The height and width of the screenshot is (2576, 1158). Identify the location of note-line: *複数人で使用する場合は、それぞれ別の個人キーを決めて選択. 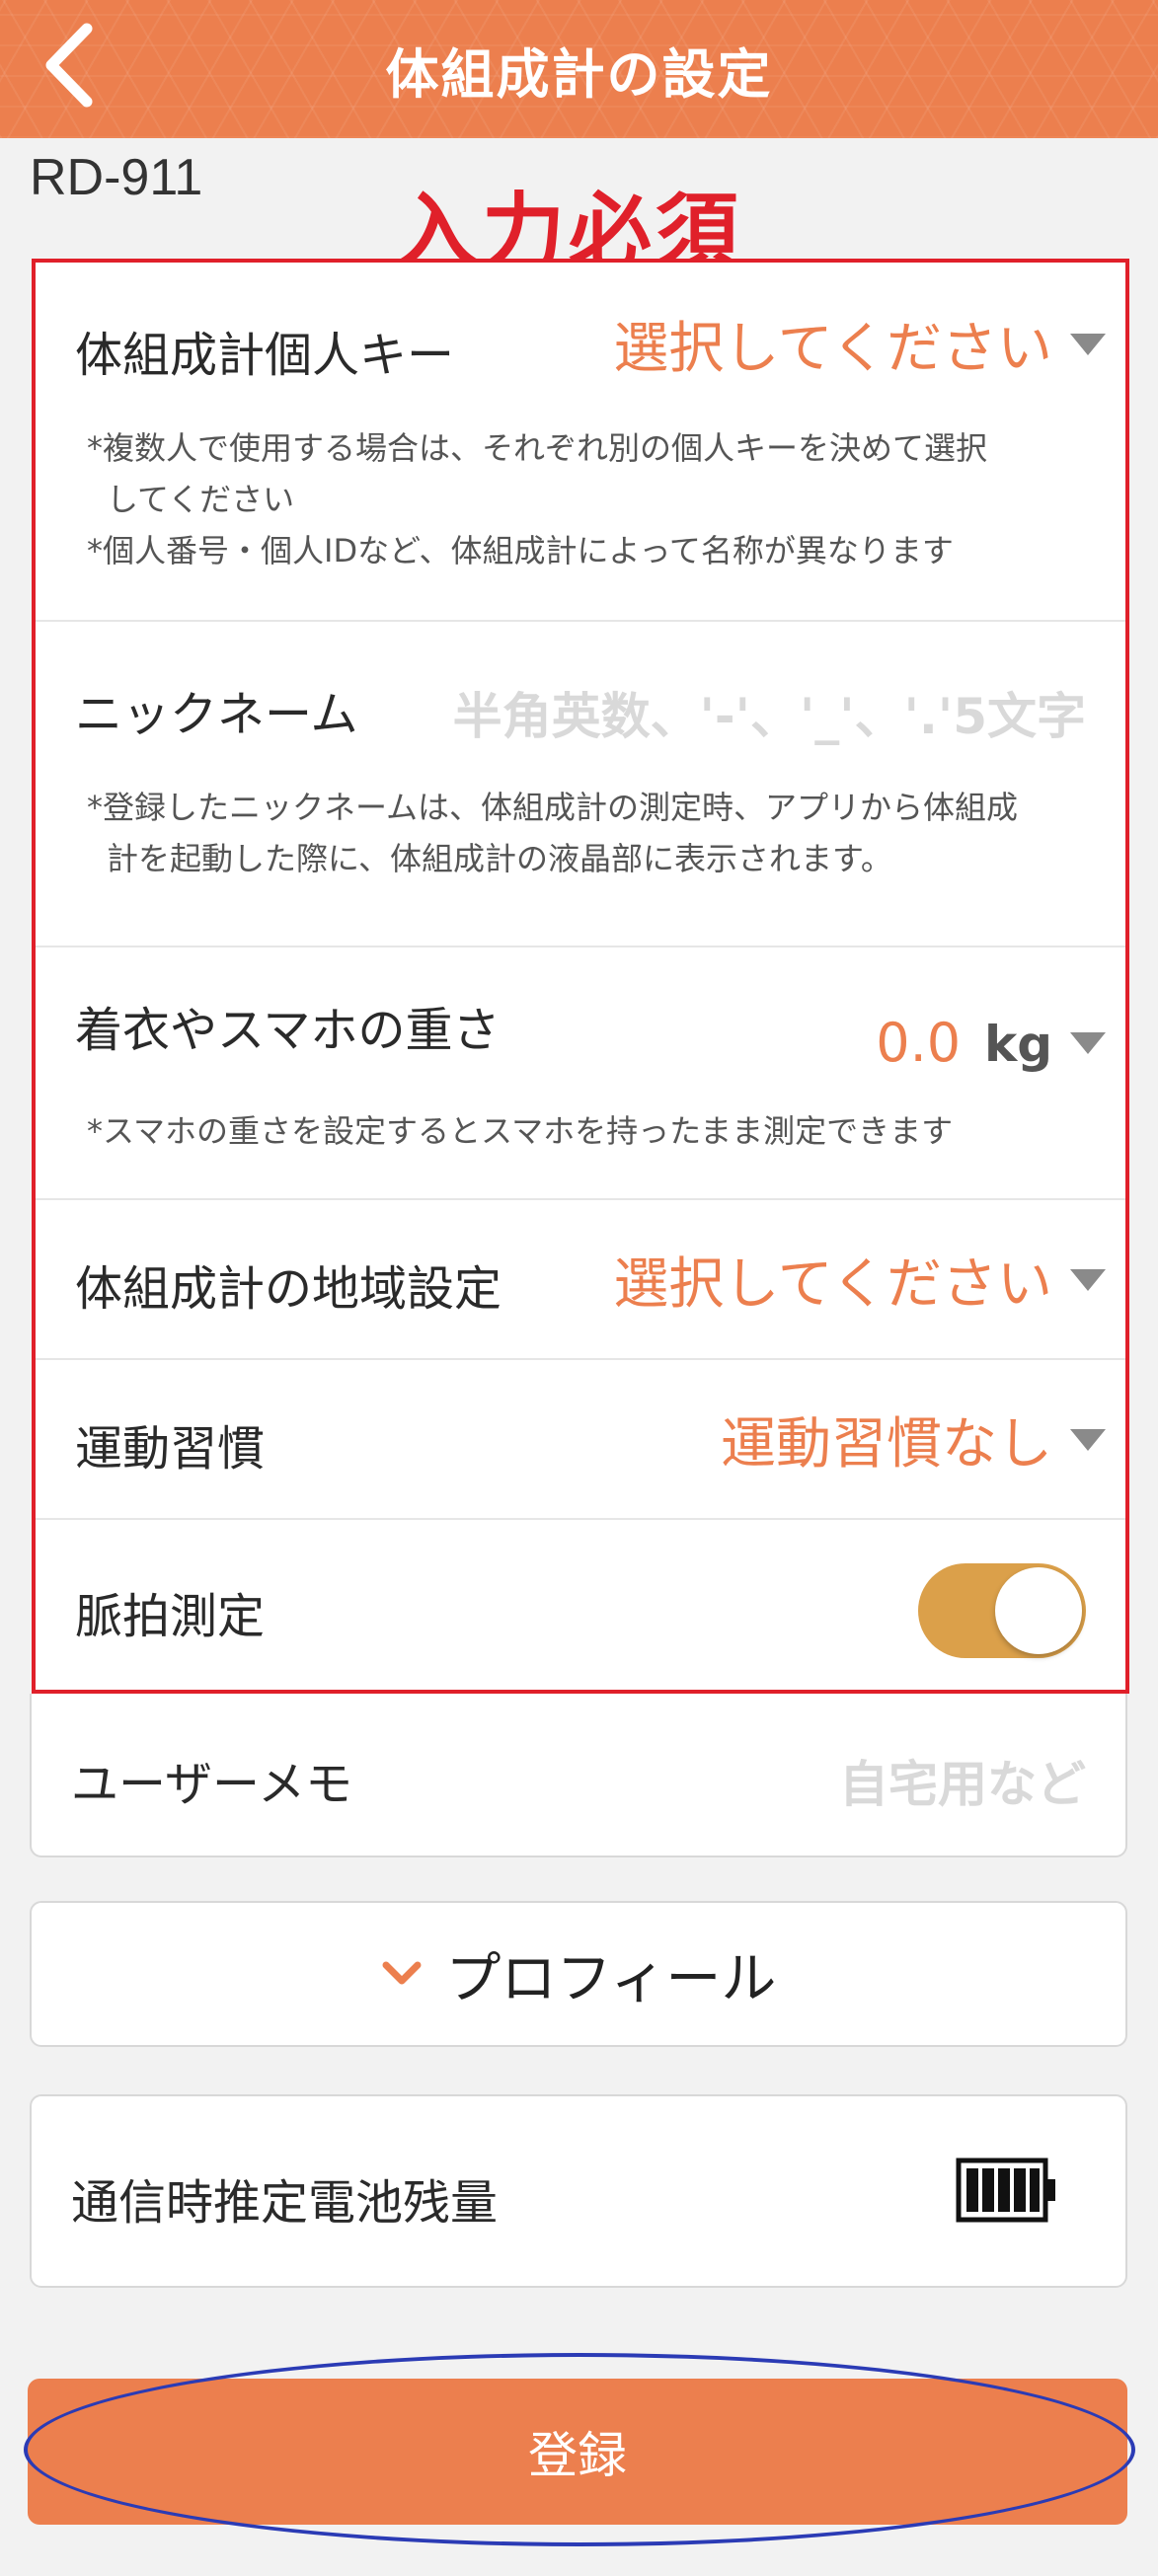
(537, 448).